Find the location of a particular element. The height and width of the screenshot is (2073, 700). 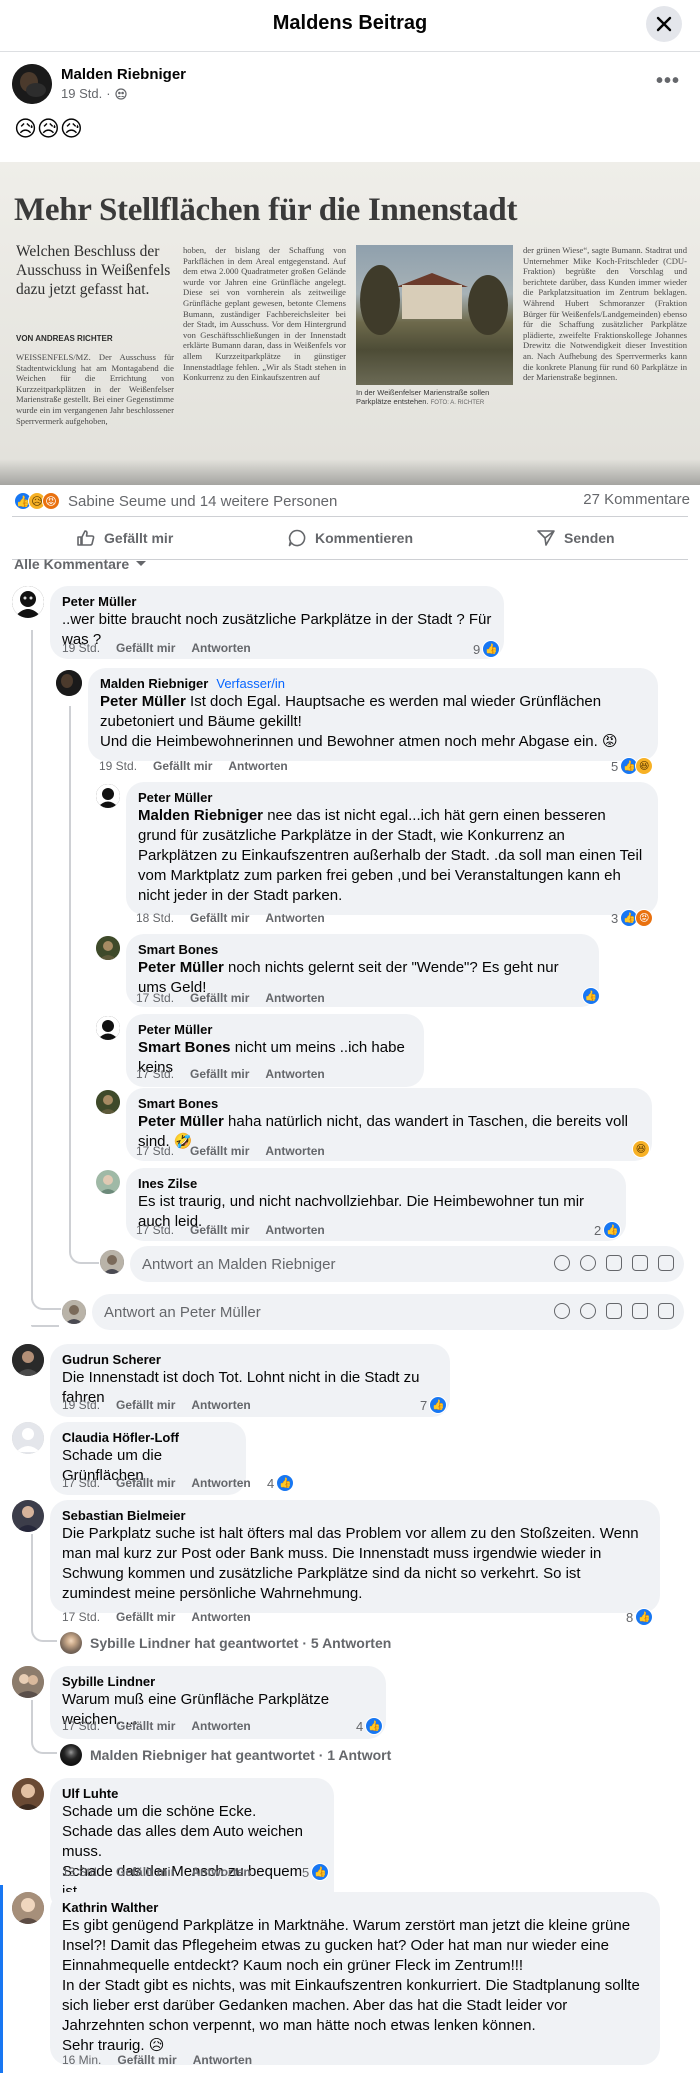

comment-sort-dropdown: Alle Kommentare is located at coordinates (80, 564).